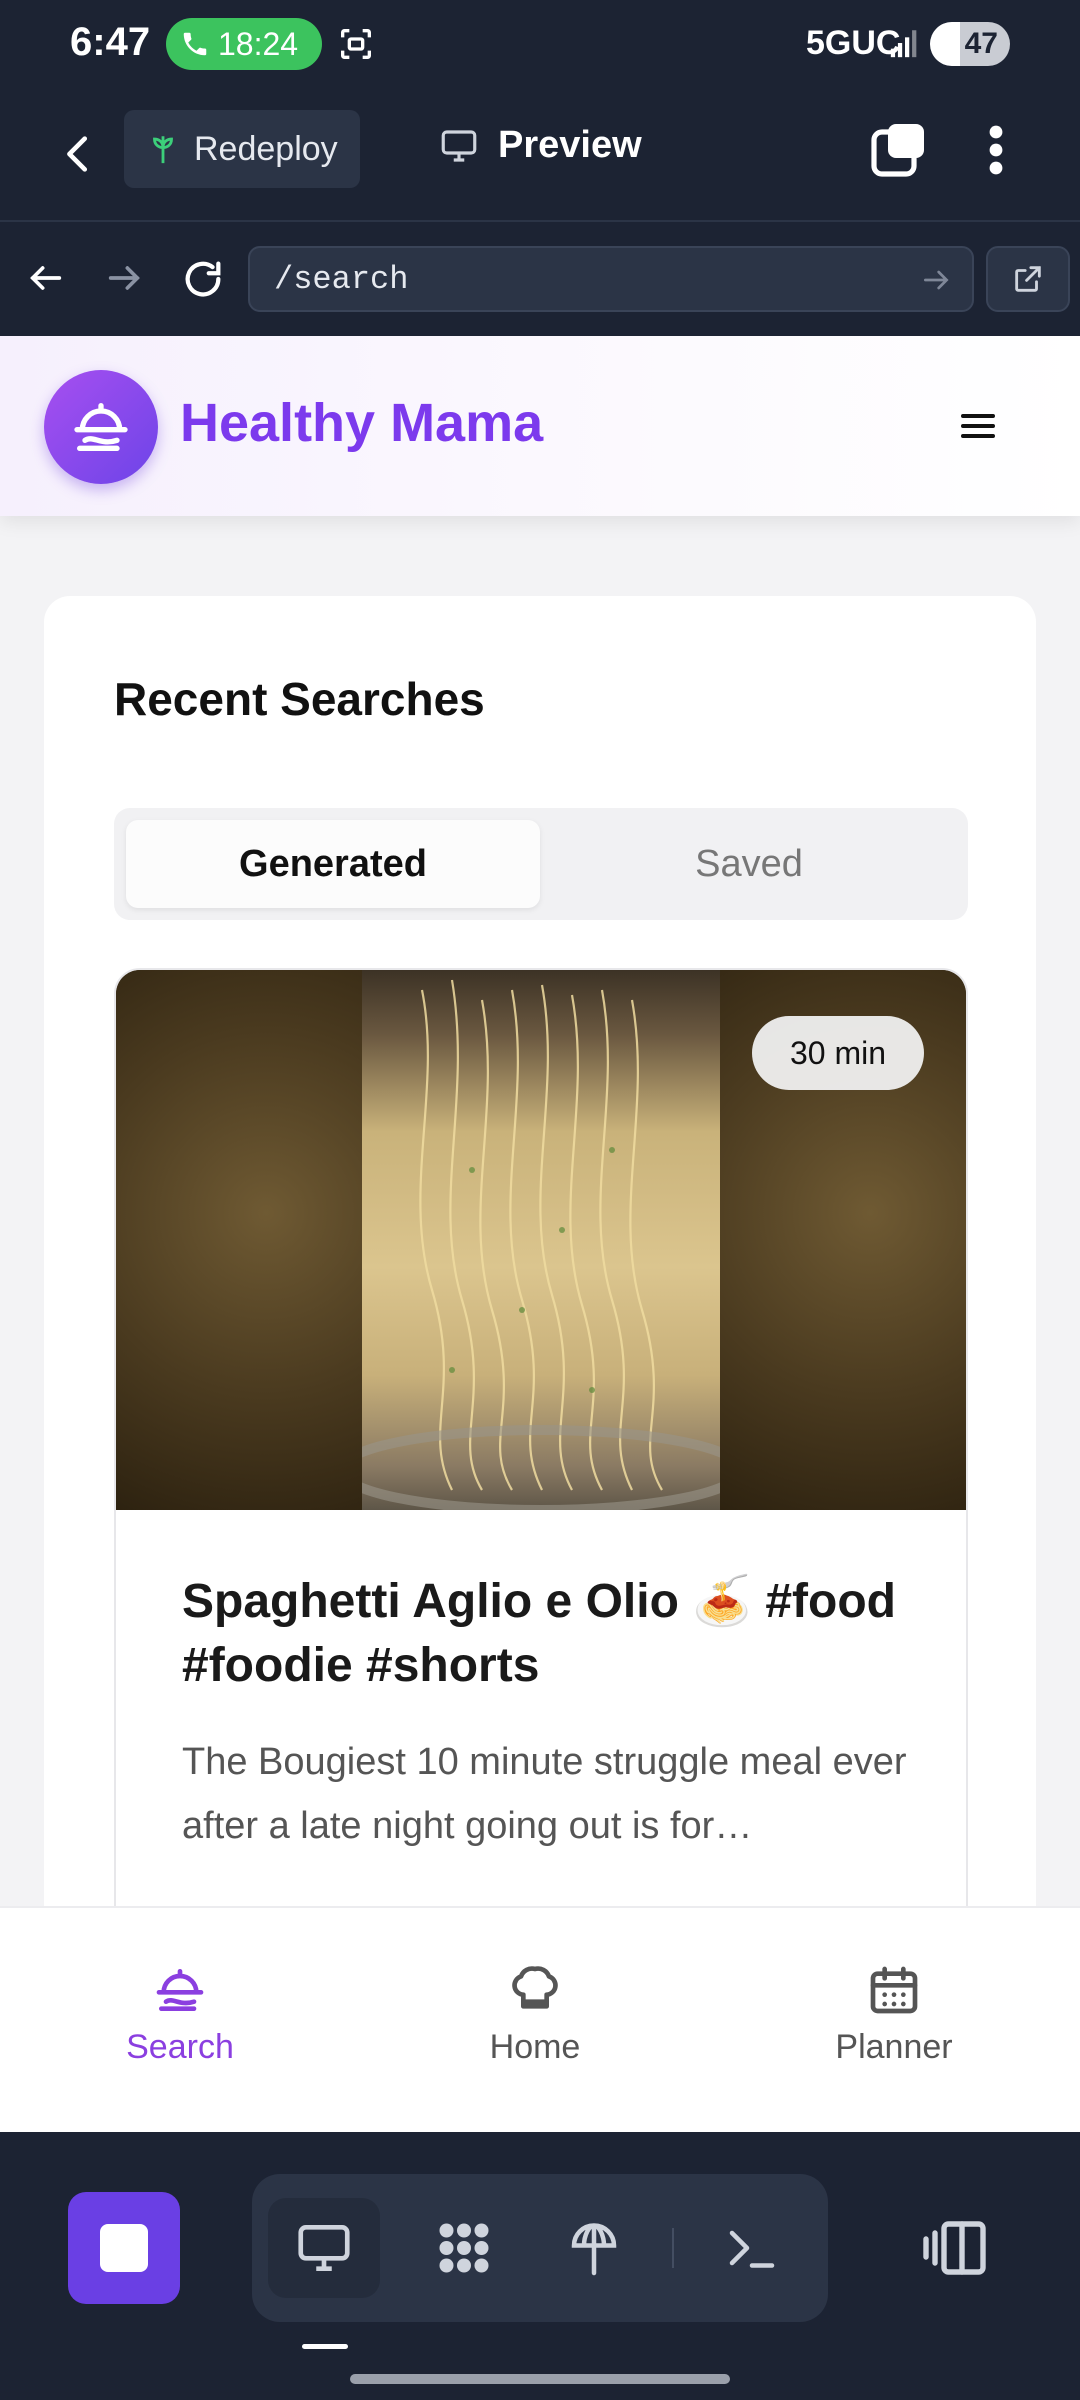 The image size is (1080, 2400). Describe the element at coordinates (541, 1244) in the screenshot. I see `pasta-strands` at that location.